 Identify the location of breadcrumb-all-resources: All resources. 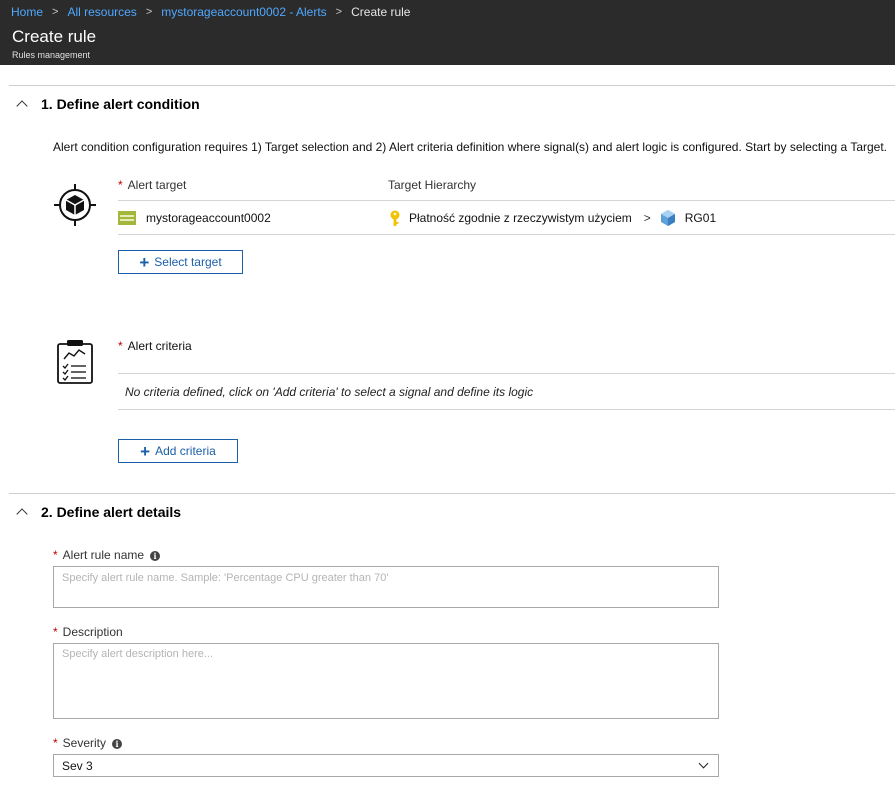
(101, 12).